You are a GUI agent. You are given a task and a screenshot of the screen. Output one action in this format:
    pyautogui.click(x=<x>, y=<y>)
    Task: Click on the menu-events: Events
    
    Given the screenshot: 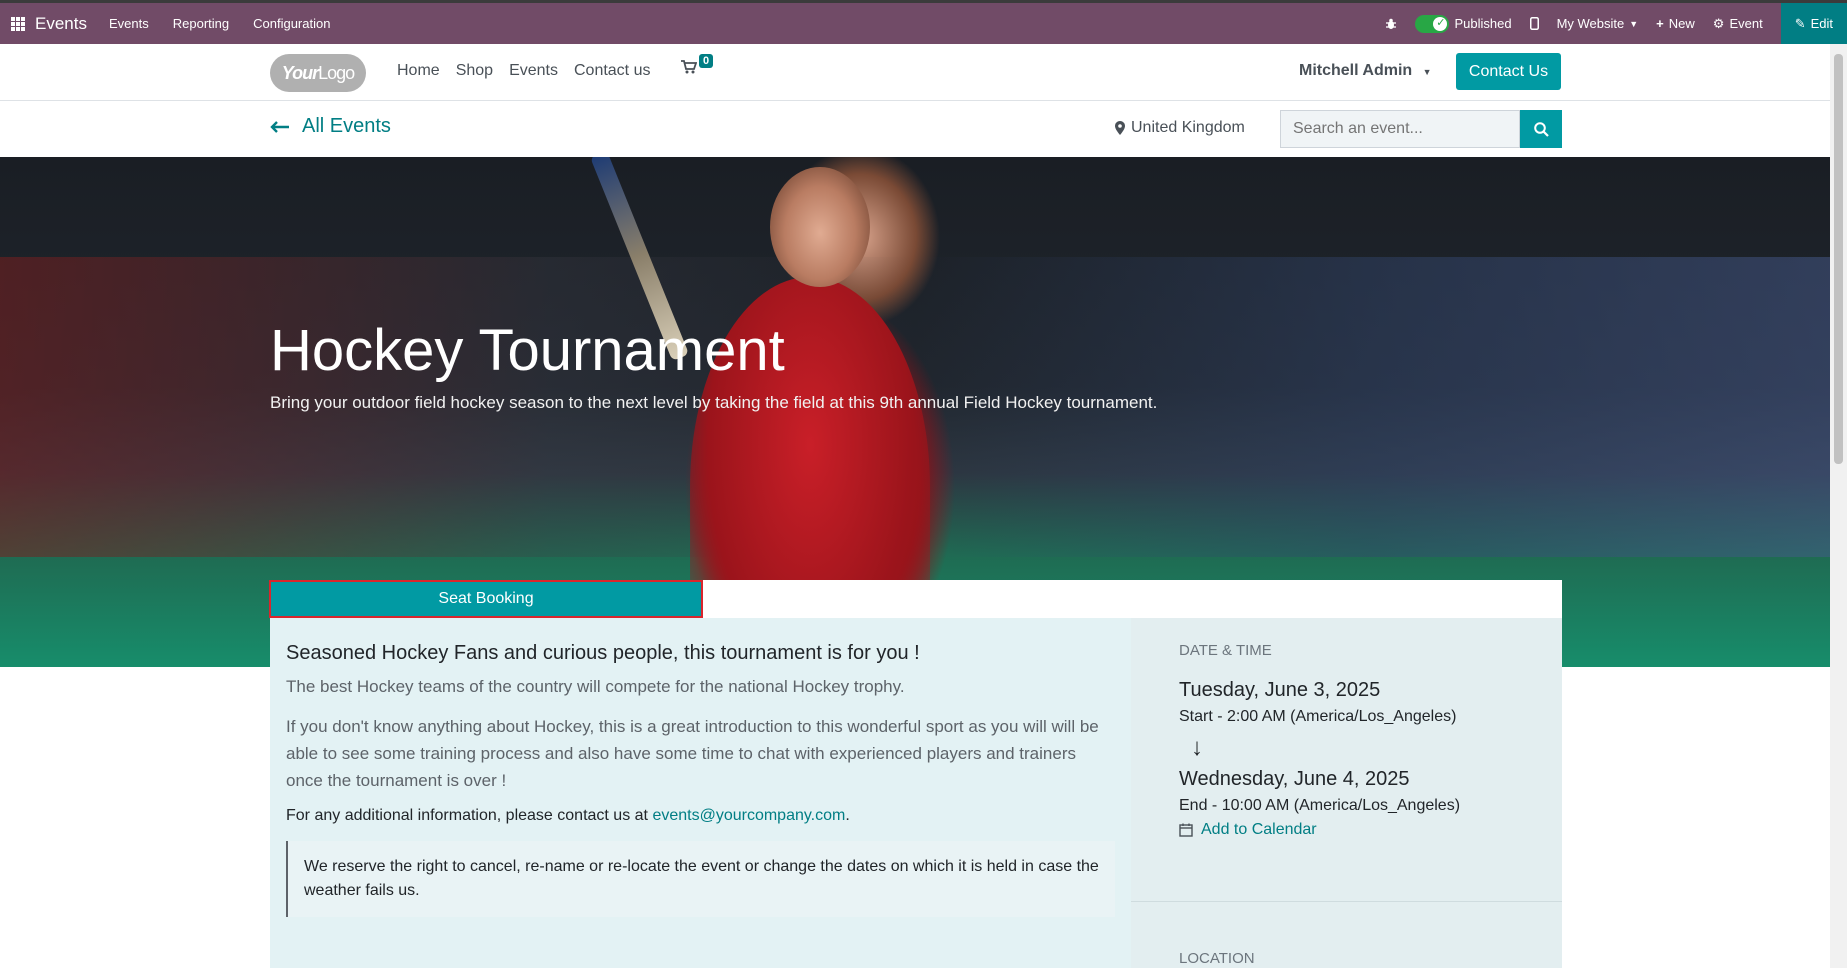 What is the action you would take?
    pyautogui.click(x=129, y=23)
    